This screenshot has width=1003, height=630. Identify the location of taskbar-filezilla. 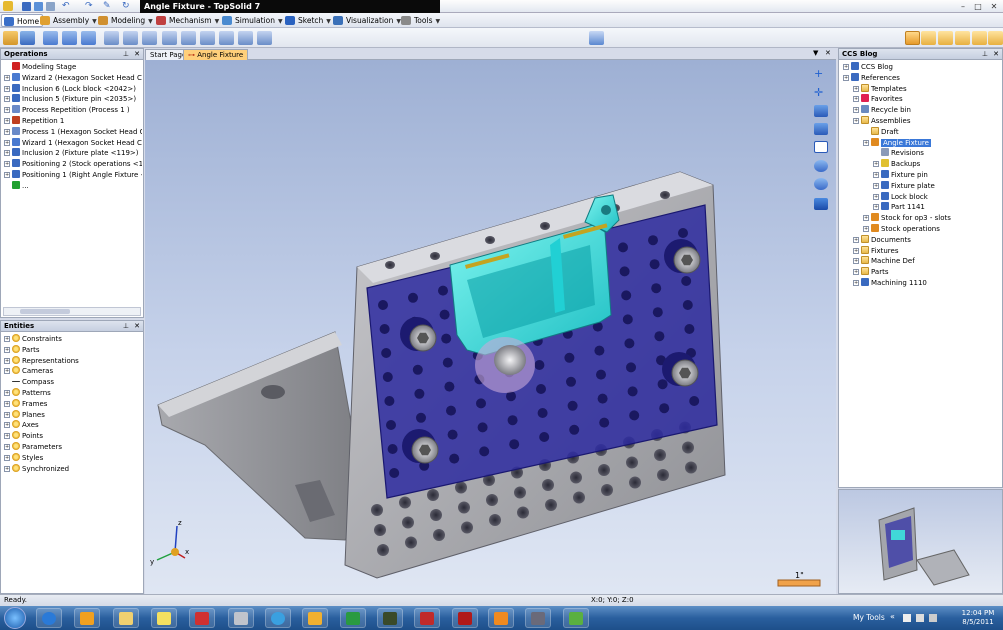
(465, 618).